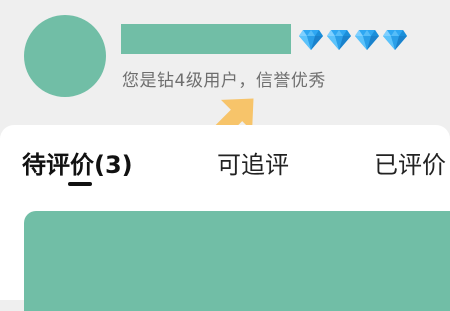  What do you see at coordinates (77, 162) in the screenshot?
I see `tab-pending-review: 待评价(3)` at bounding box center [77, 162].